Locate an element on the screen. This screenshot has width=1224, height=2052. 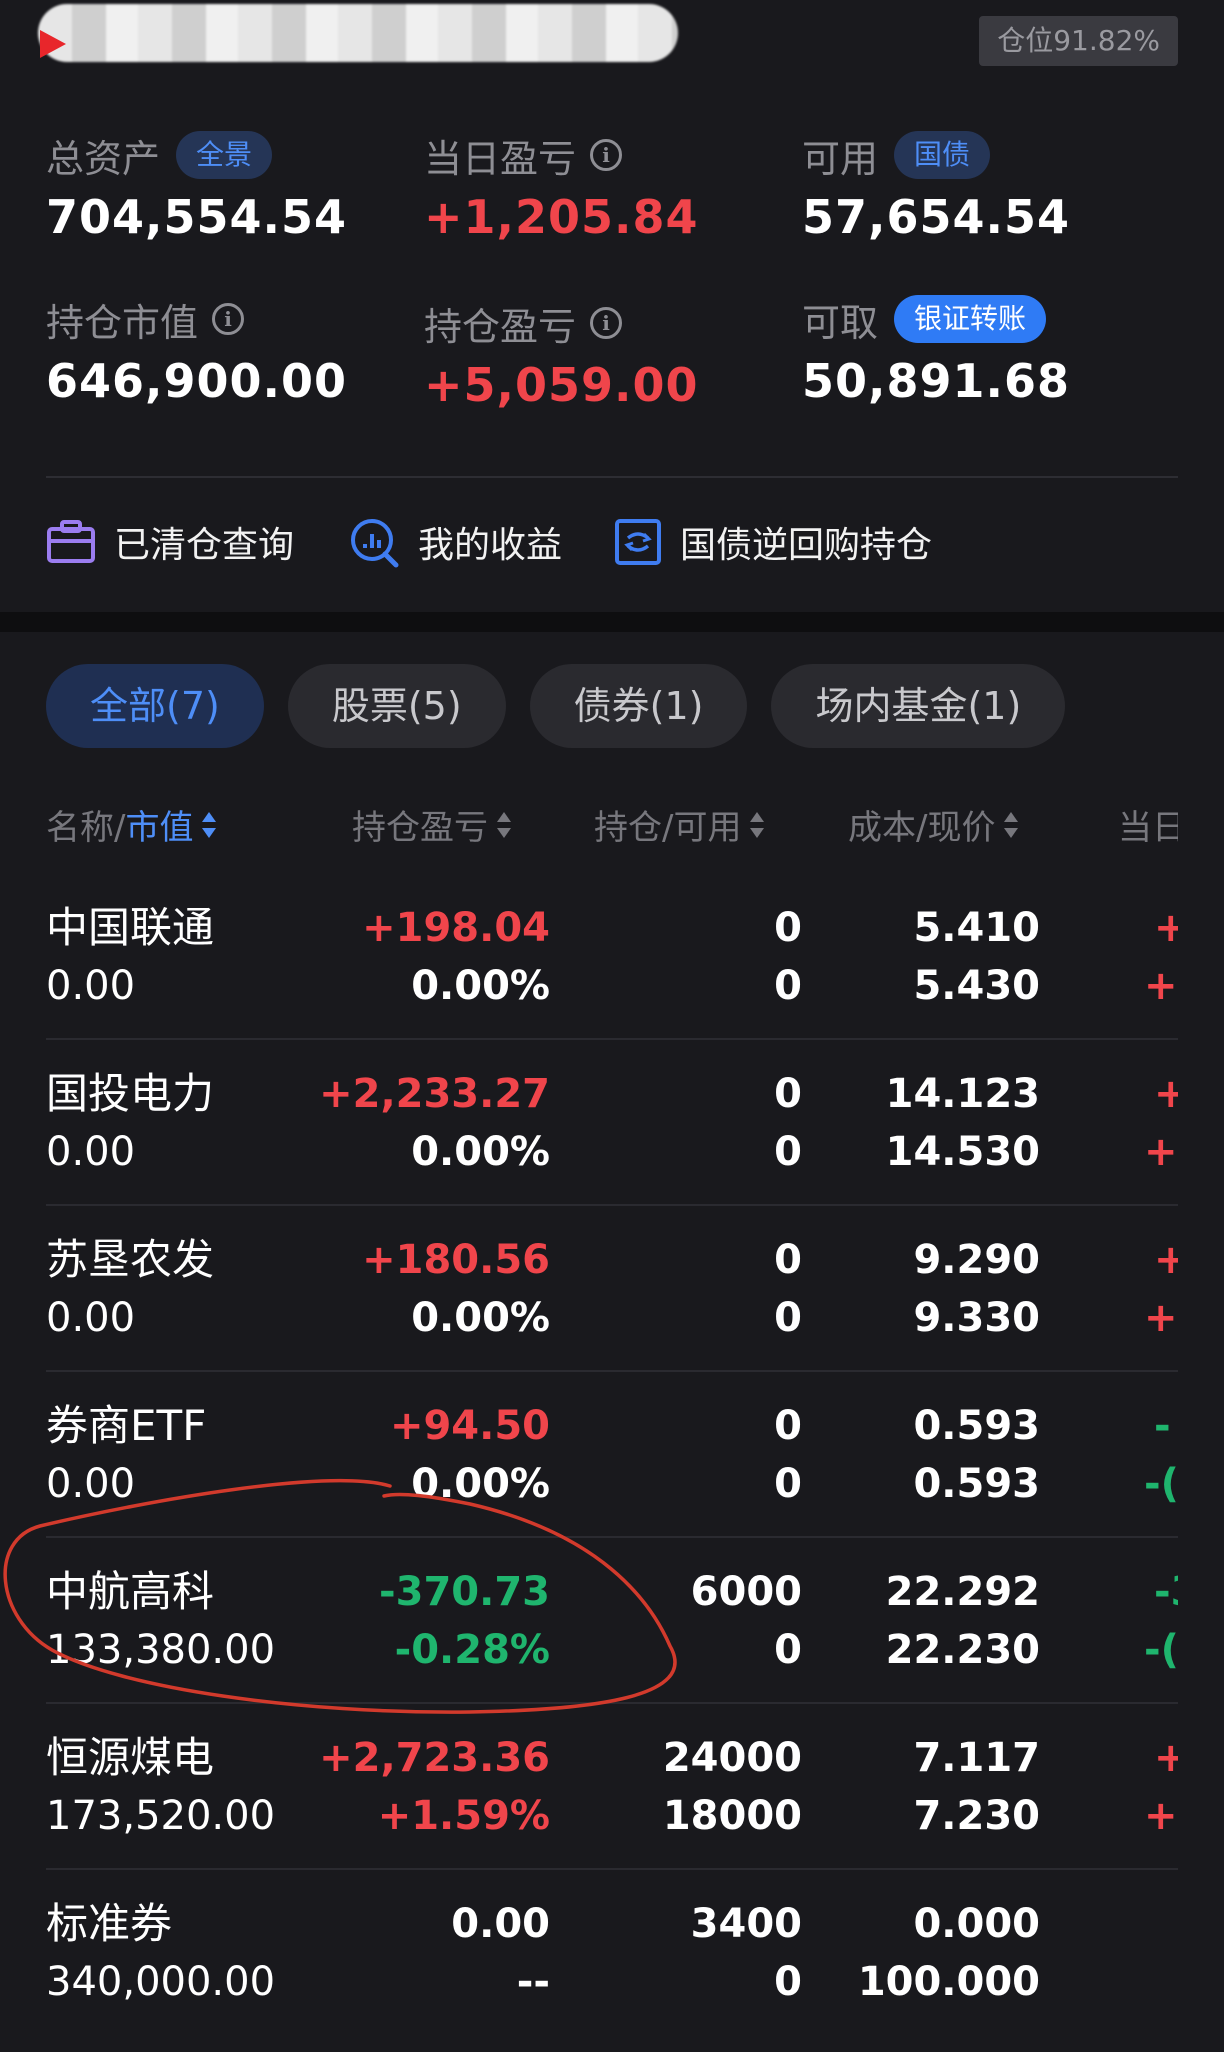
account-flag-icon is located at coordinates (53, 44).